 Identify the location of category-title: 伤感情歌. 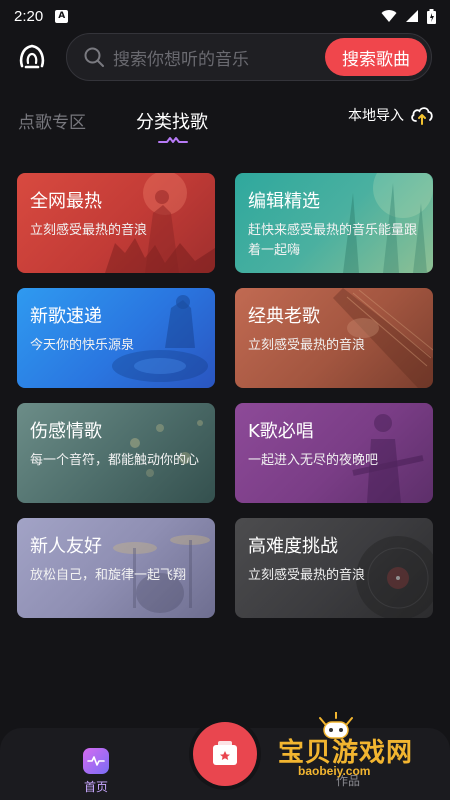
(66, 431).